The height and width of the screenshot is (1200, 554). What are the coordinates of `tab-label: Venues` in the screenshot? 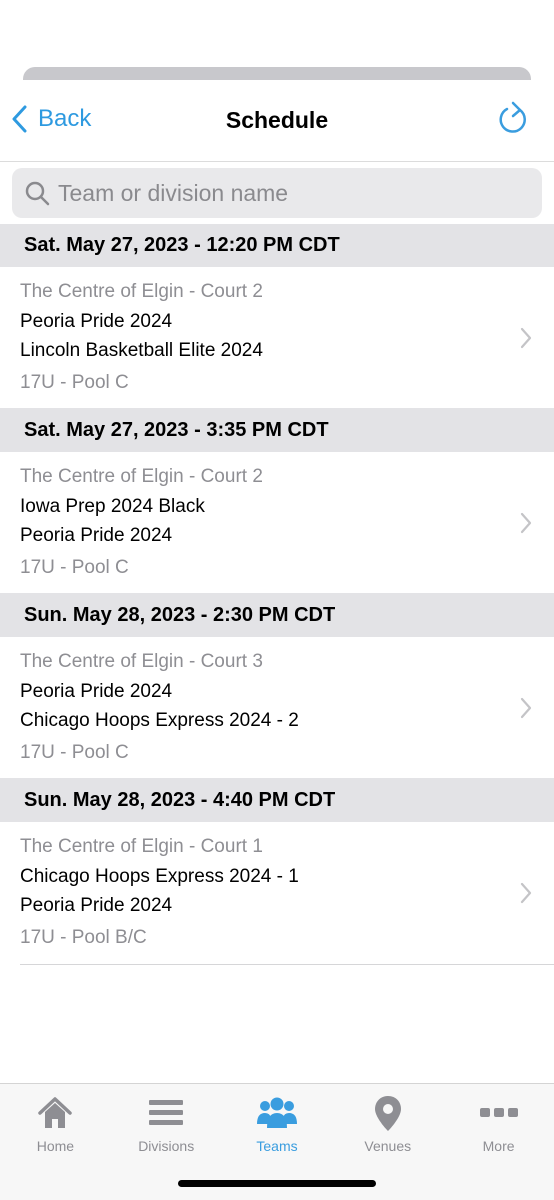 It's located at (388, 1146).